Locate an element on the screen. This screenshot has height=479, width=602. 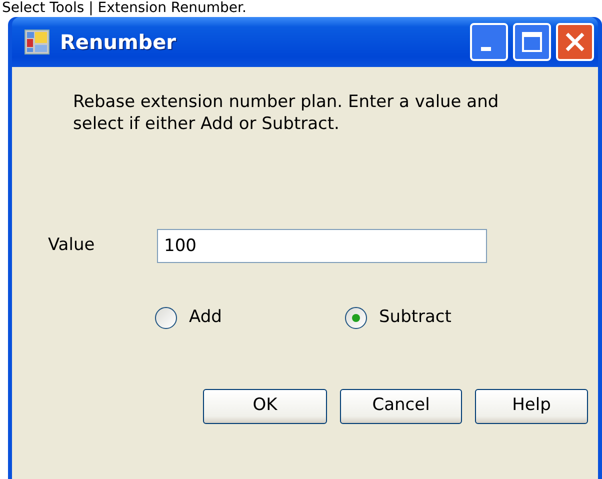
caption-text: Select Tools | Extension Renumber. is located at coordinates (124, 8).